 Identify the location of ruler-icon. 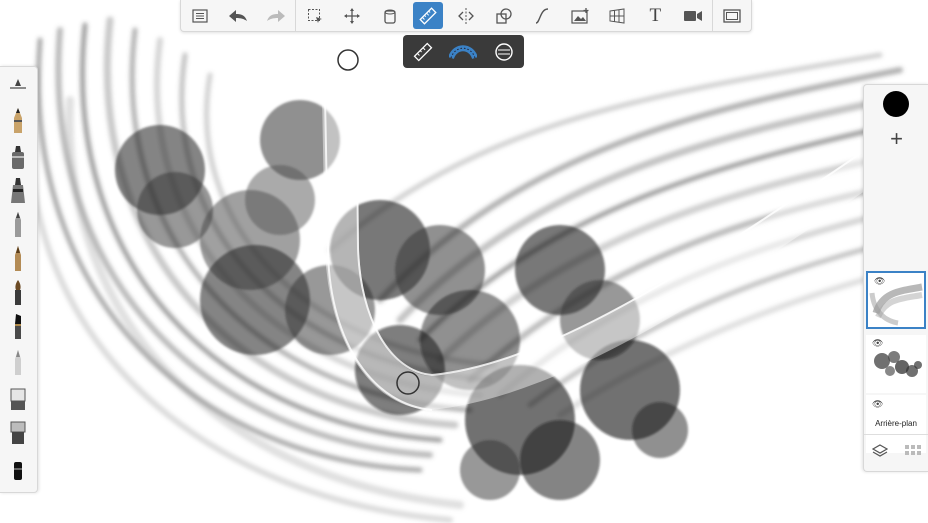
(428, 15).